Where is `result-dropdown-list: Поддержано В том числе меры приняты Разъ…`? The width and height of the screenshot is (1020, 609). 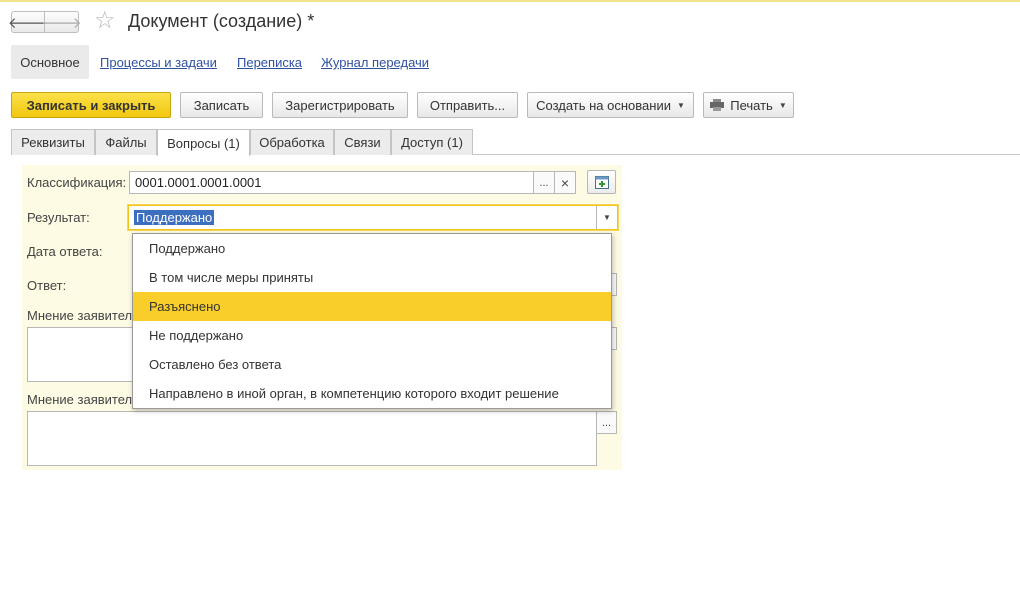 result-dropdown-list: Поддержано В том числе меры приняты Разъ… is located at coordinates (372, 321).